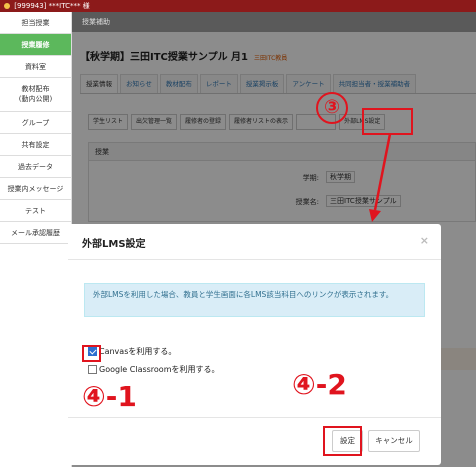  What do you see at coordinates (35, 211) in the screenshot?
I see `sidebar-item-tests: テスト` at bounding box center [35, 211].